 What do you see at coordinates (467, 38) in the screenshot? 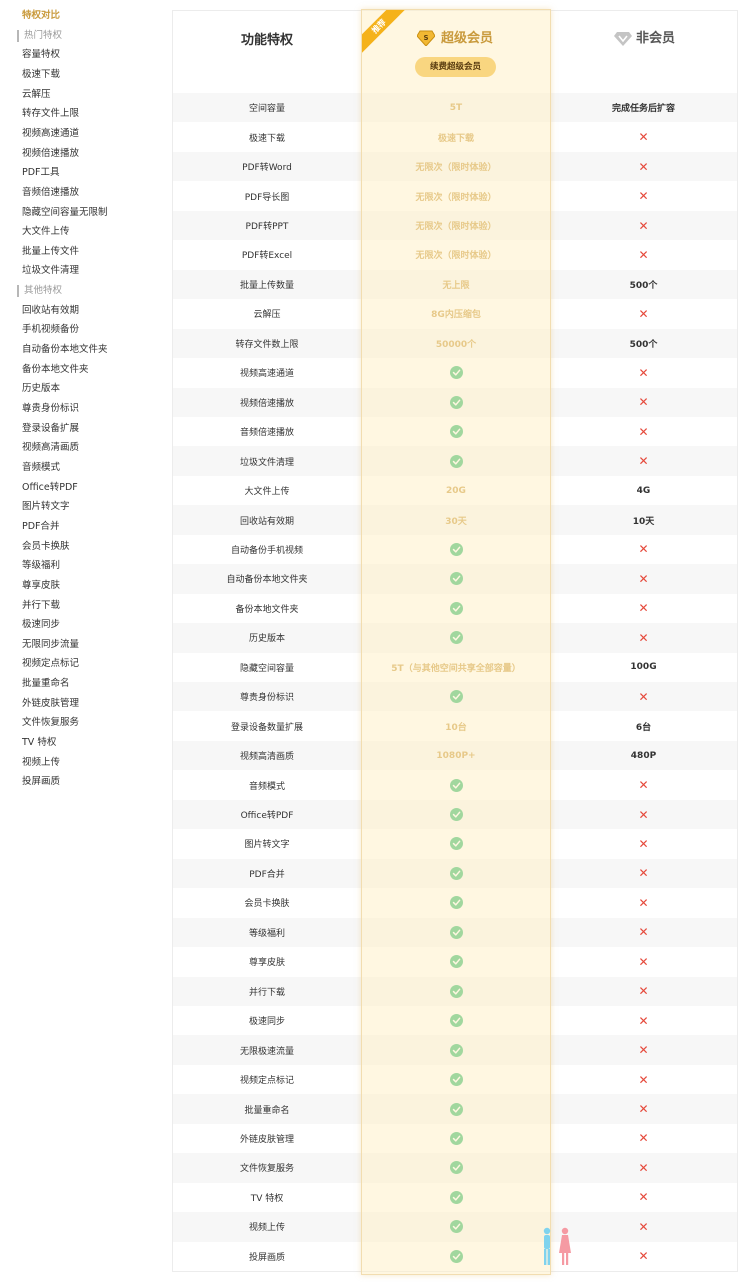
I see `vip-column-title: 超级会员` at bounding box center [467, 38].